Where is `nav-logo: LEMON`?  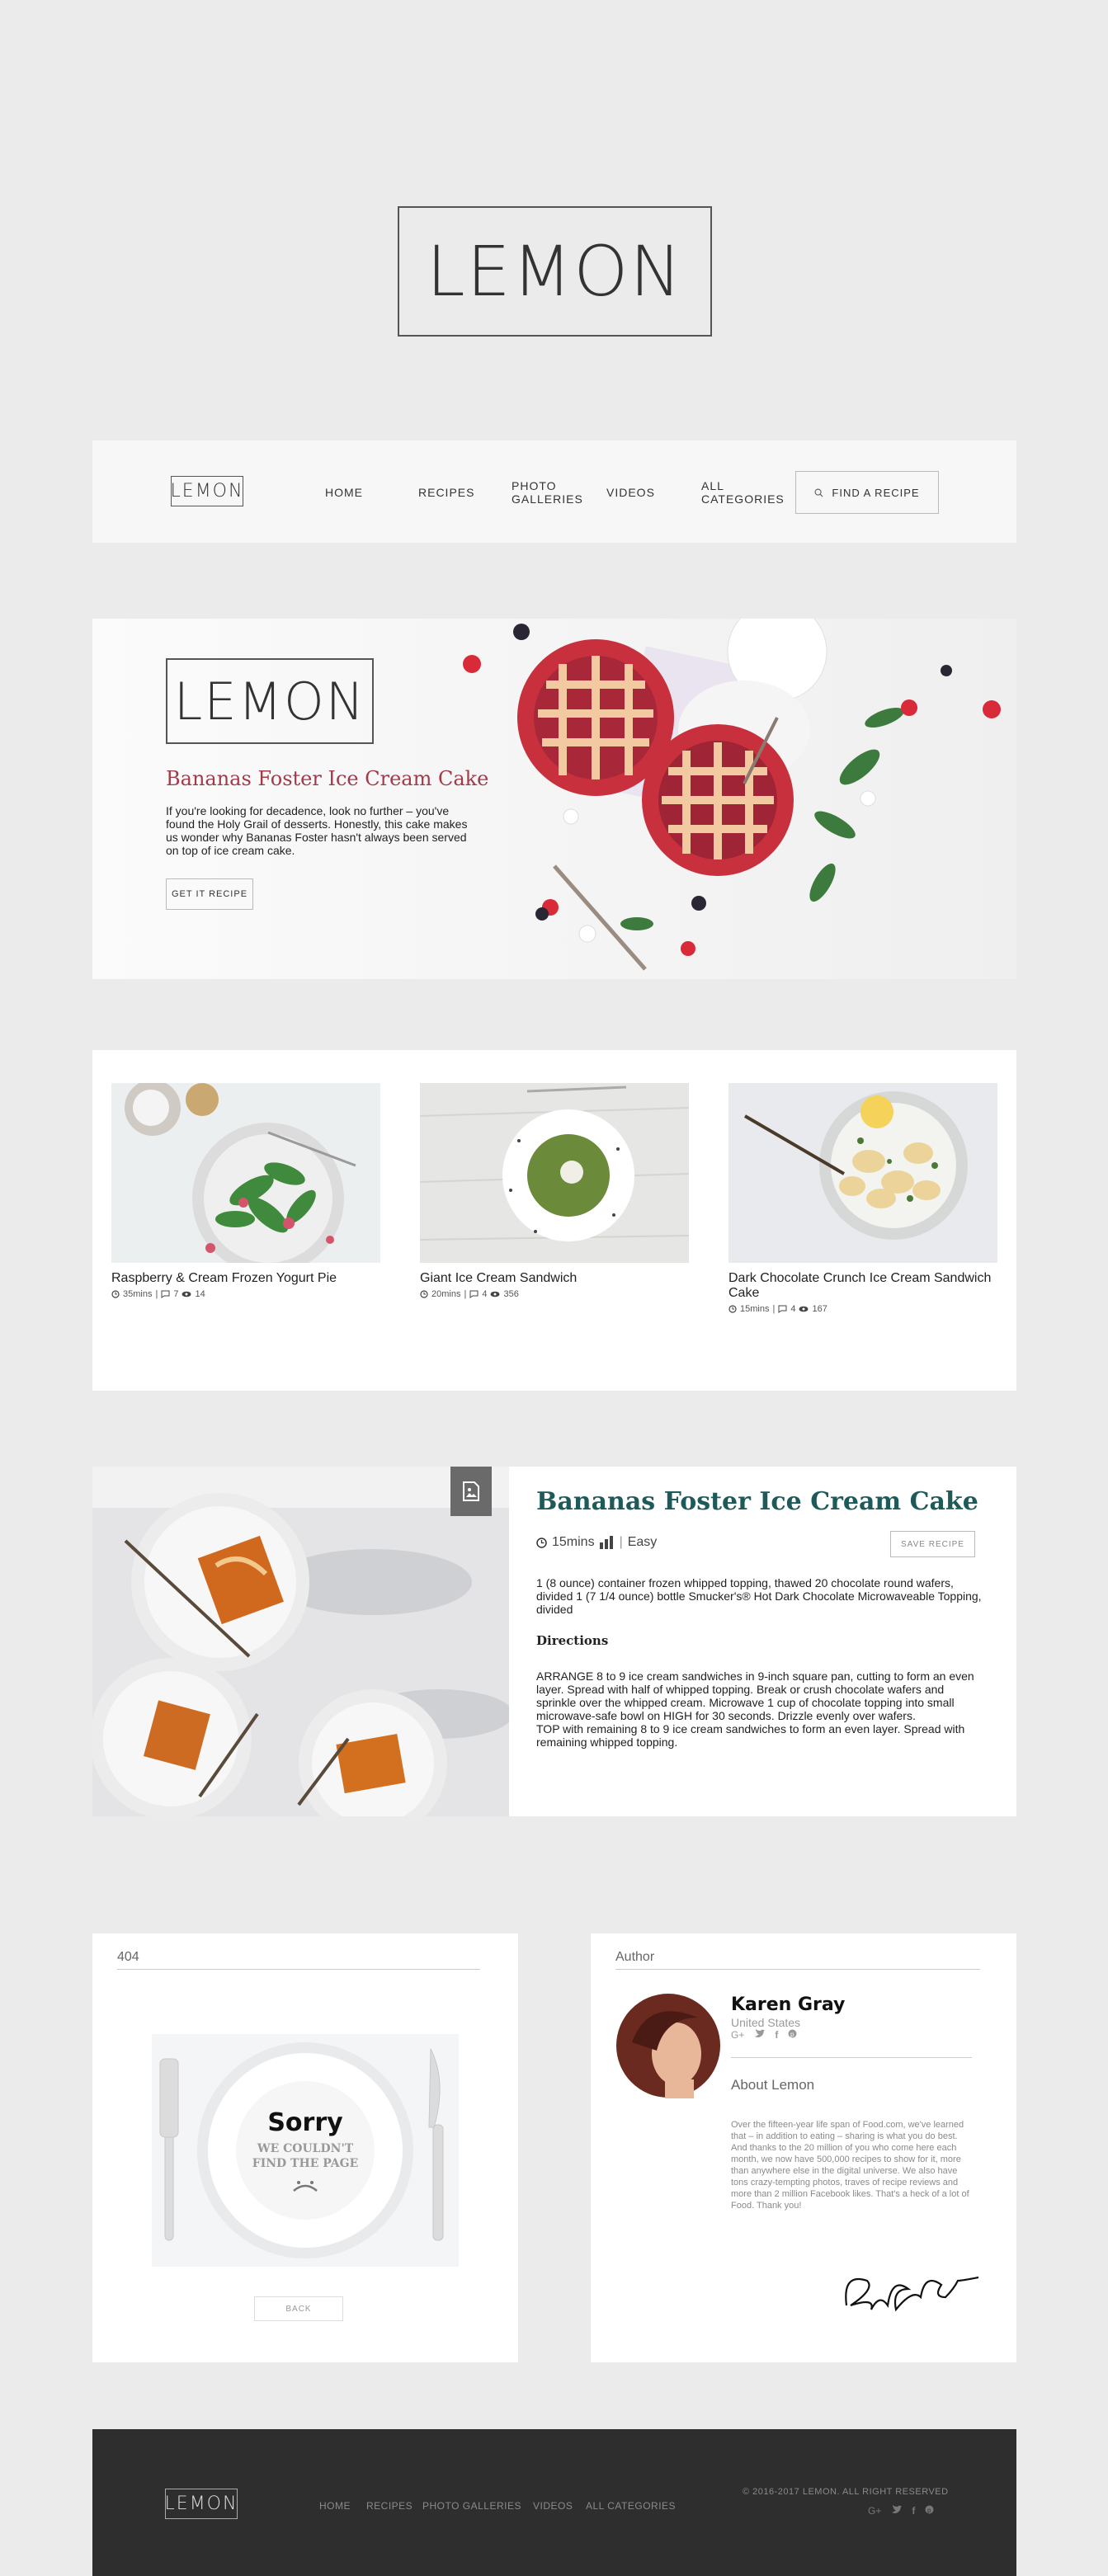 nav-logo: LEMON is located at coordinates (207, 491).